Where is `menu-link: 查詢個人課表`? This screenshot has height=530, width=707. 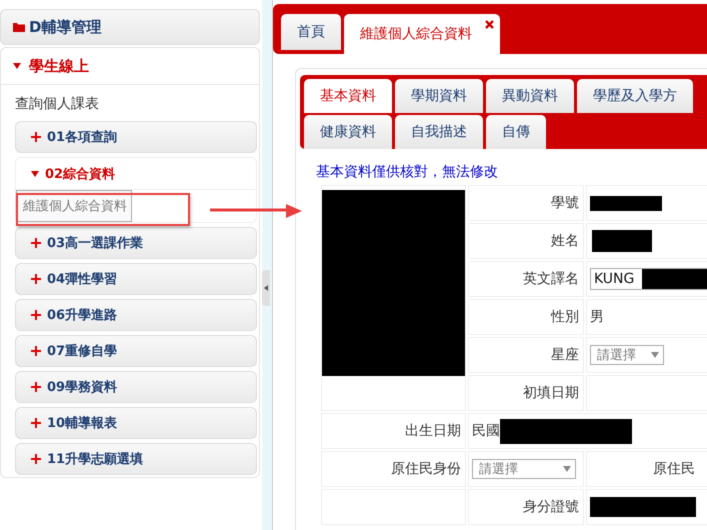 menu-link: 查詢個人課表 is located at coordinates (130, 103).